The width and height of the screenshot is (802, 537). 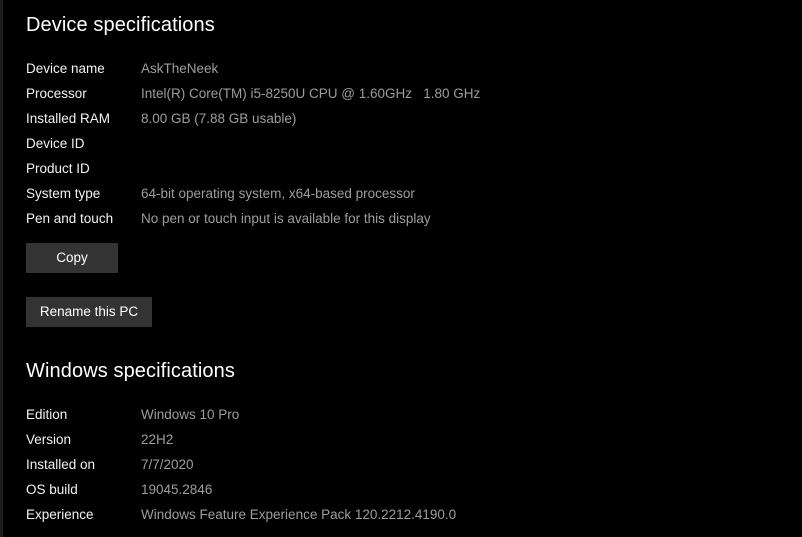 What do you see at coordinates (157, 439) in the screenshot?
I see `spec-value-version: 22H2` at bounding box center [157, 439].